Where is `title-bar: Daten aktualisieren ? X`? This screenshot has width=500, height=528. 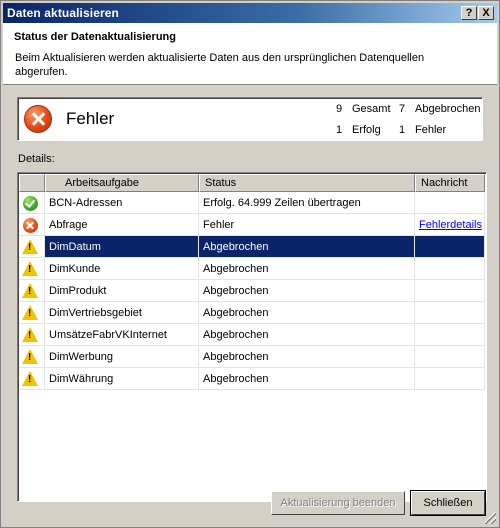 title-bar: Daten aktualisieren ? X is located at coordinates (250, 13).